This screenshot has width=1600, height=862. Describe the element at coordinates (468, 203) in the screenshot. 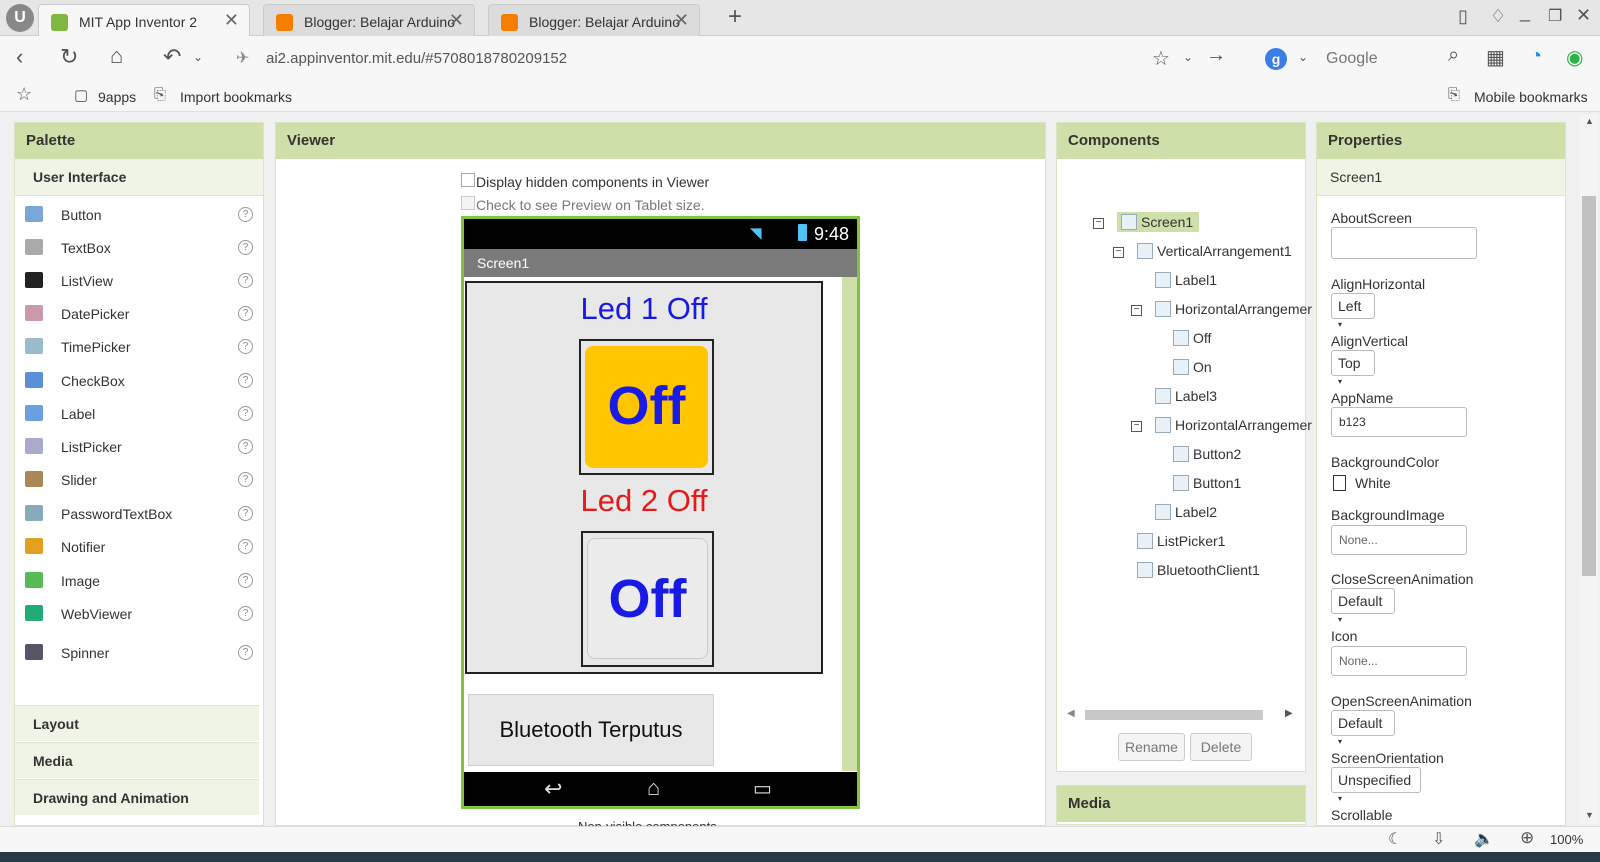

I see `tablet-preview-checkbox` at that location.